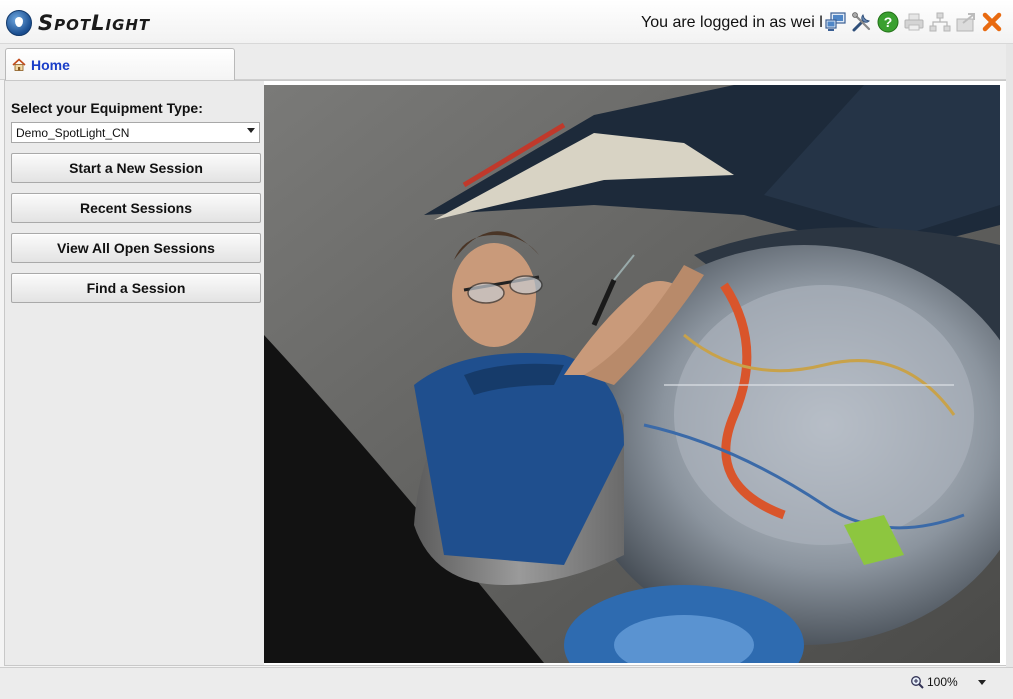 This screenshot has width=1013, height=699. I want to click on equipment-type-select: Demo_SpotLight_CN, so click(135, 132).